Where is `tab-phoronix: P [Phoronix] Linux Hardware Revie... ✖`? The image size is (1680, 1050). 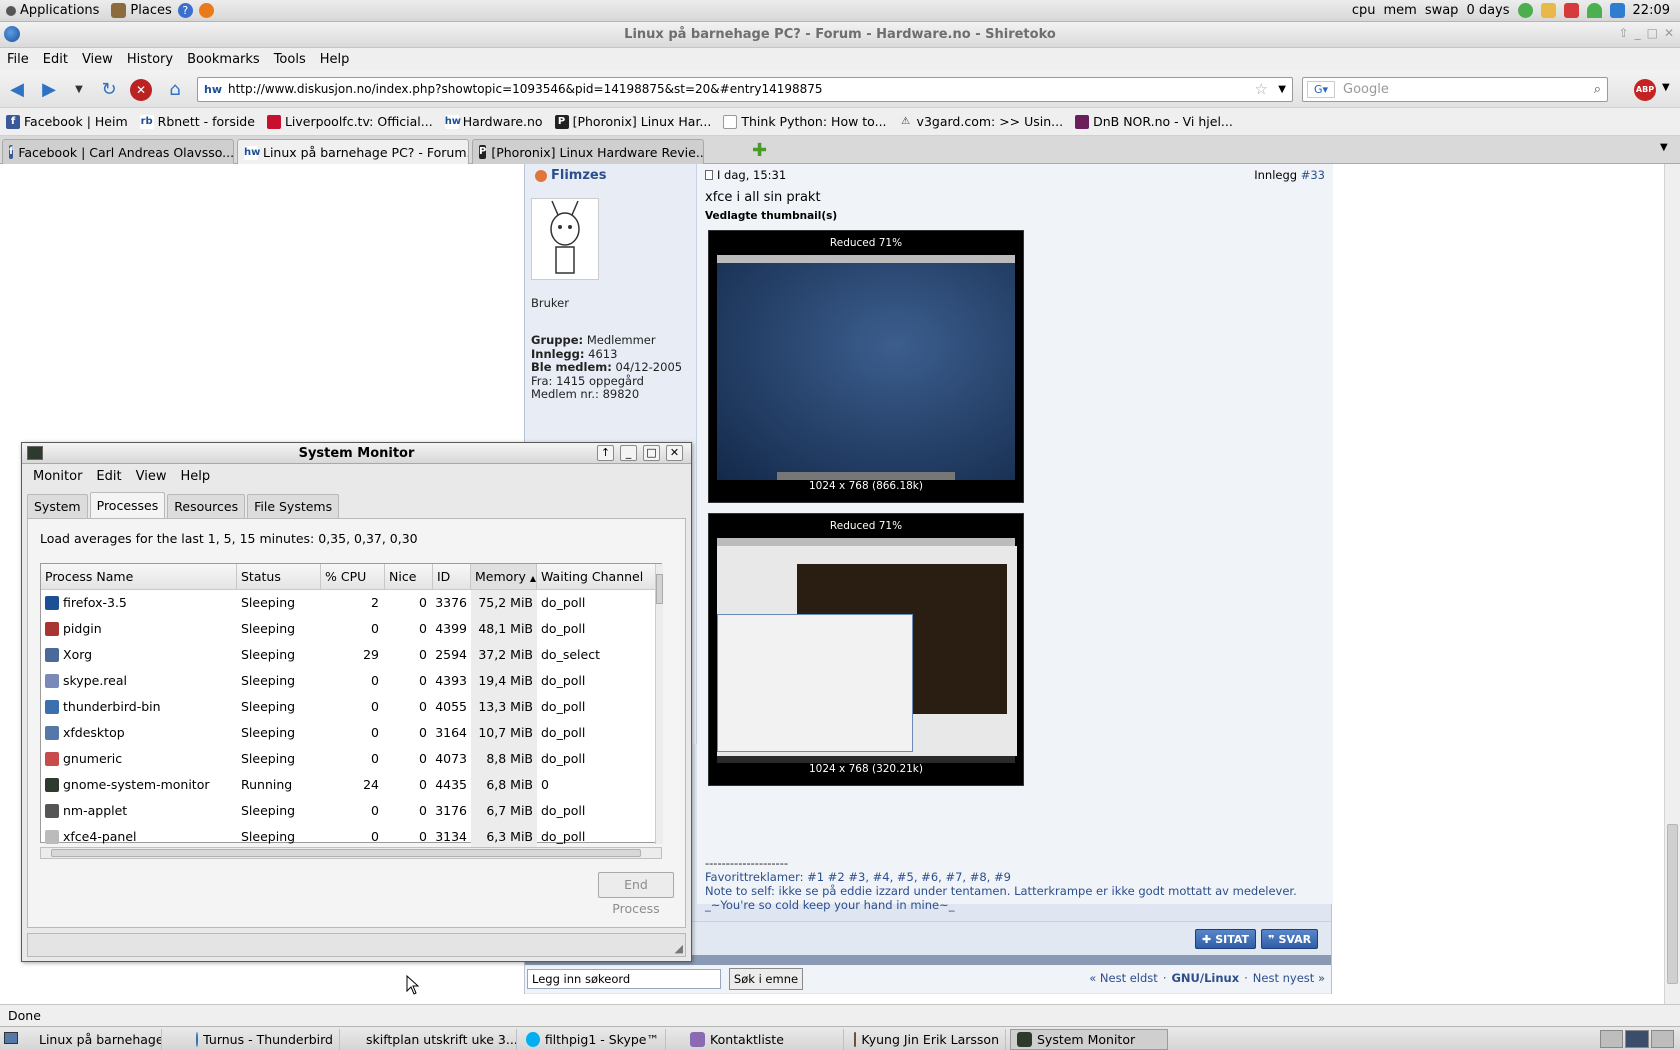 tab-phoronix: P [Phoronix] Linux Hardware Revie... ✖ is located at coordinates (588, 151).